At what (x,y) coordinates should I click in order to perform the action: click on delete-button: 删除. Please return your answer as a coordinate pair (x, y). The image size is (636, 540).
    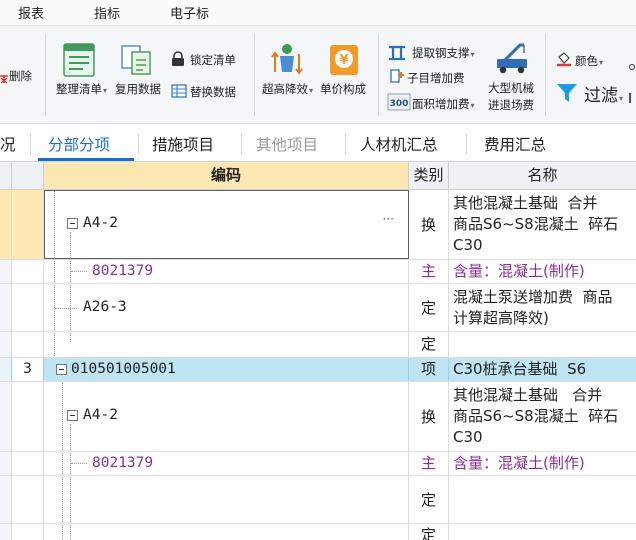
    Looking at the image, I should click on (20, 76).